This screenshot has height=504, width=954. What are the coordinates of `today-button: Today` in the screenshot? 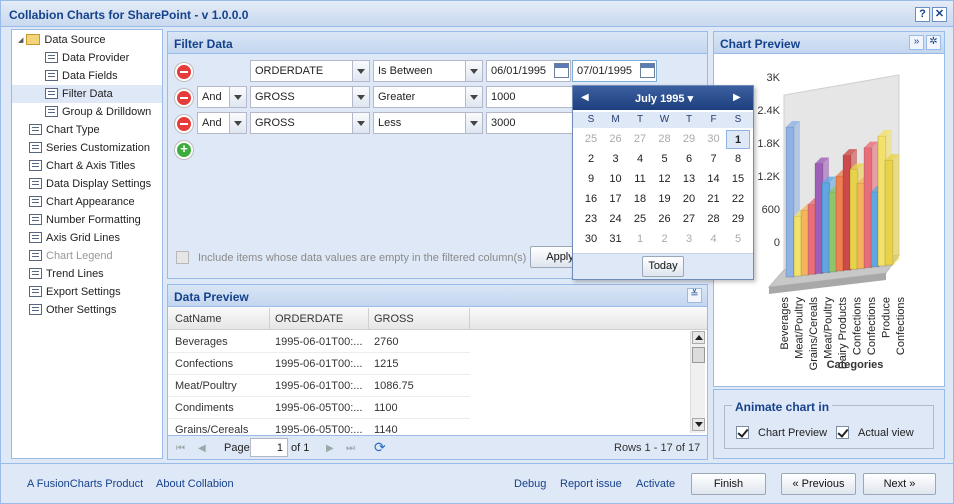 It's located at (663, 266).